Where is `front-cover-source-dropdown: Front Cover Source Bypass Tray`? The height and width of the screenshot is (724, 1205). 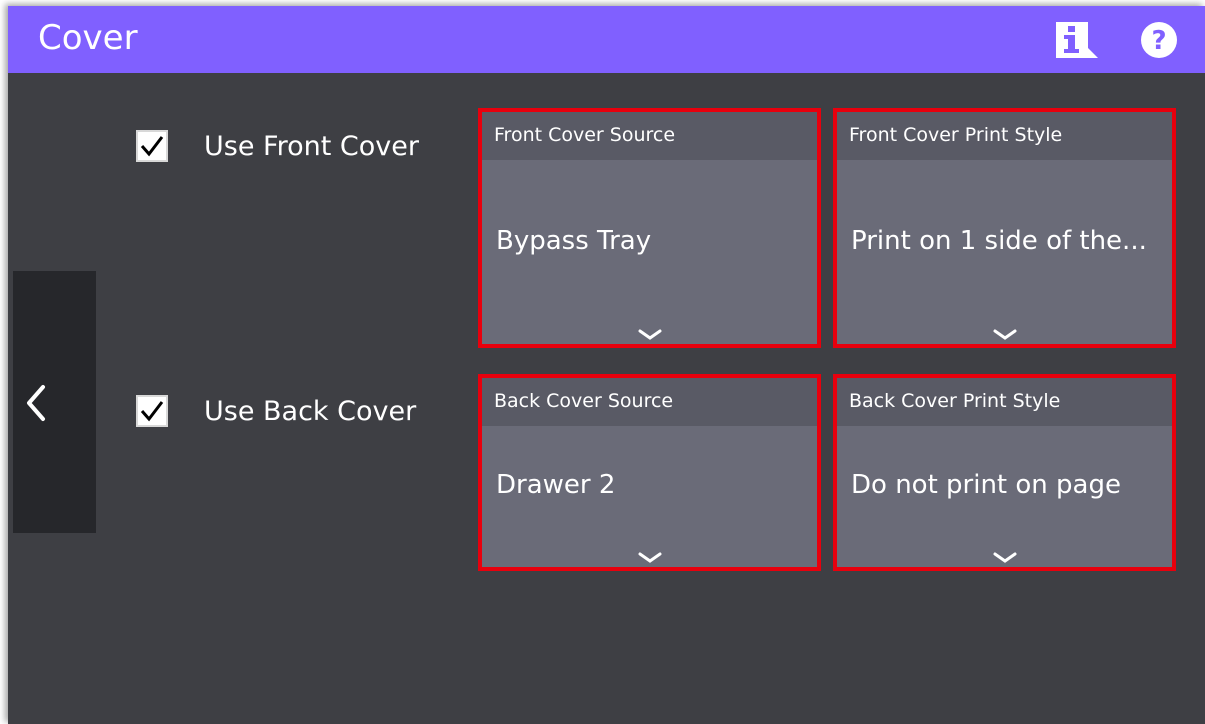 front-cover-source-dropdown: Front Cover Source Bypass Tray is located at coordinates (649, 228).